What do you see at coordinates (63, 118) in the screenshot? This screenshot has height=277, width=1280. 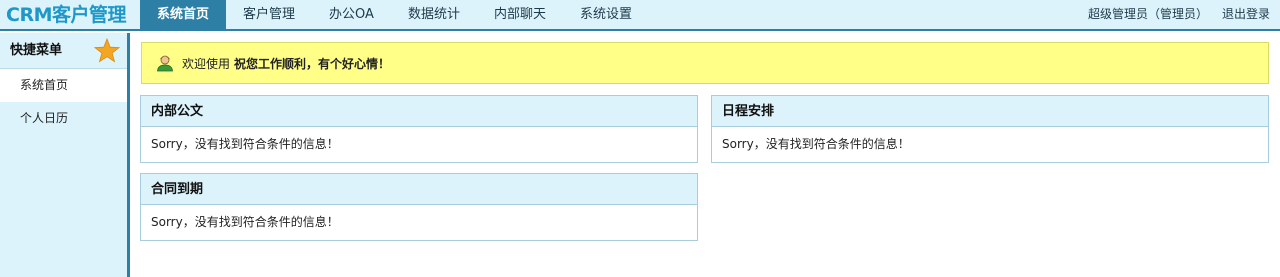 I see `sidebar-item-calendar: 个人日历` at bounding box center [63, 118].